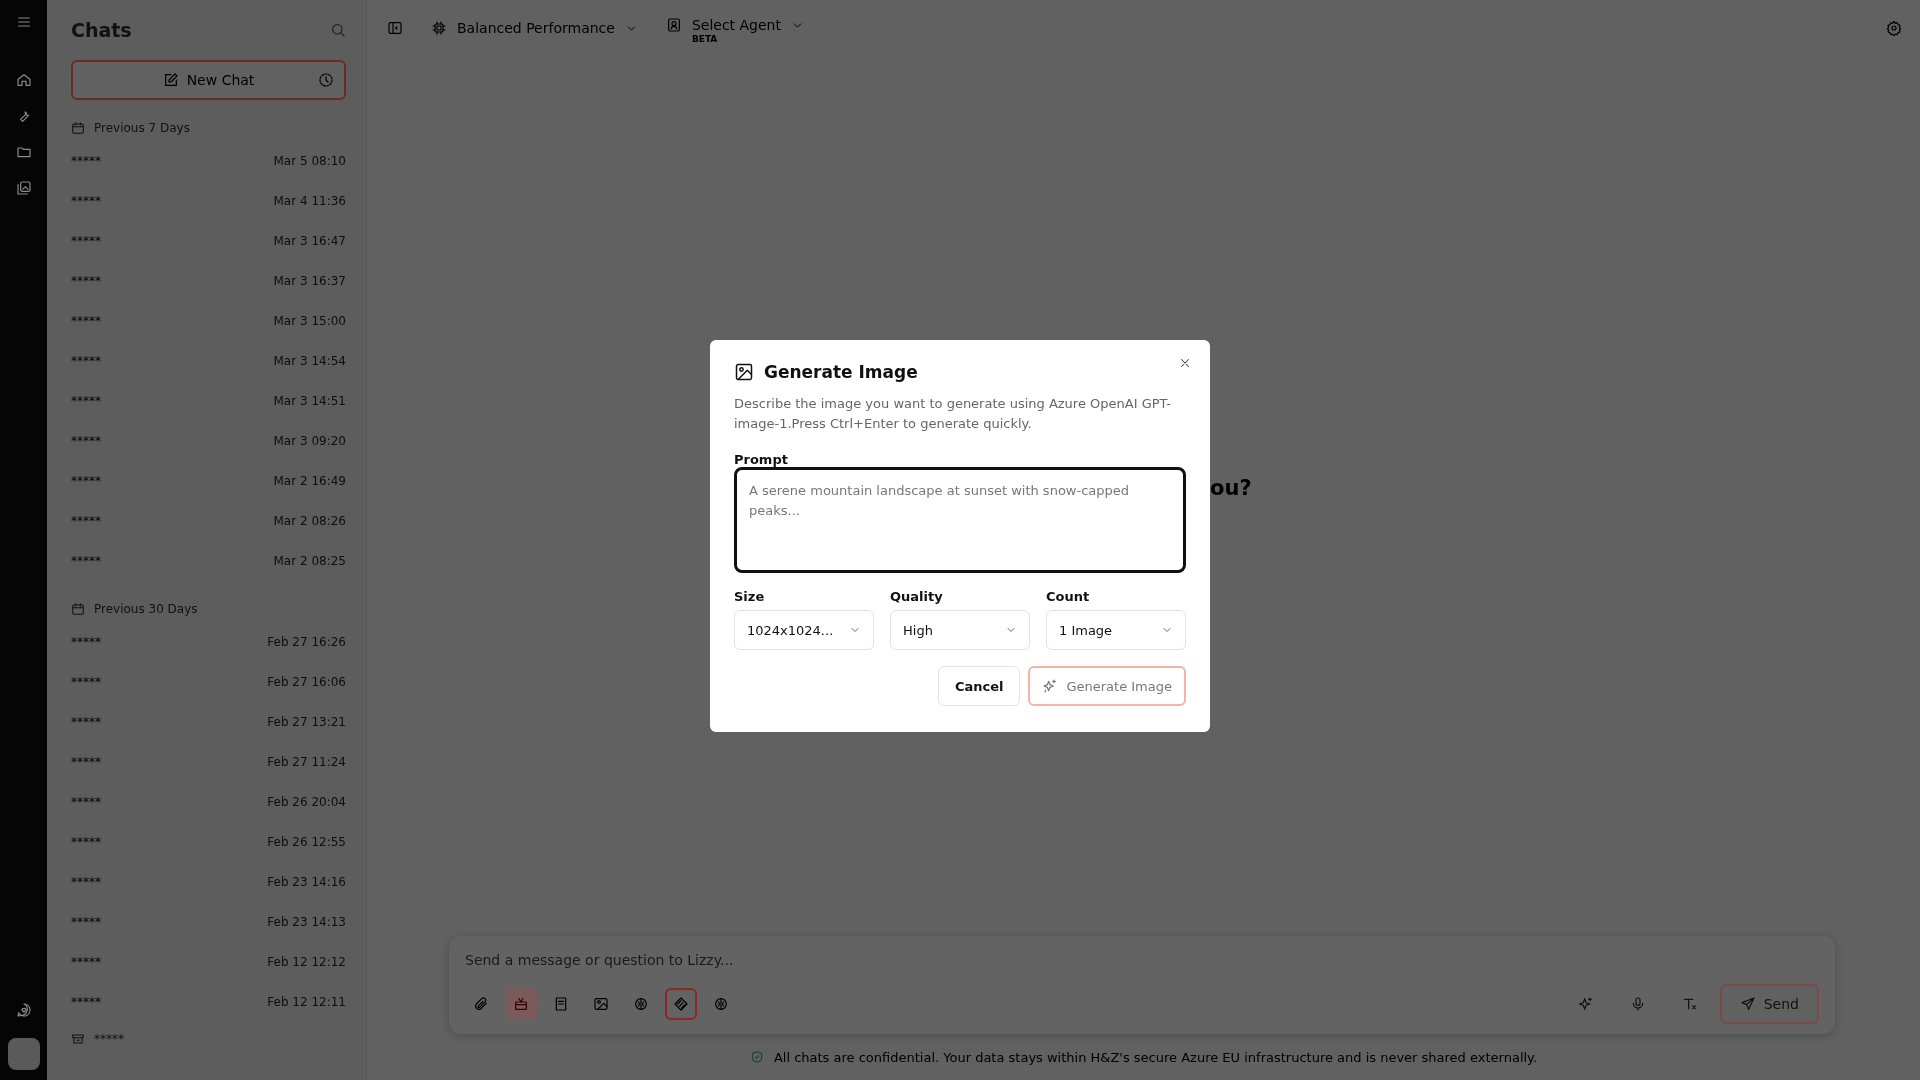 The height and width of the screenshot is (1080, 1920). I want to click on chat-item: ***** Mar 2 08:25, so click(208, 561).